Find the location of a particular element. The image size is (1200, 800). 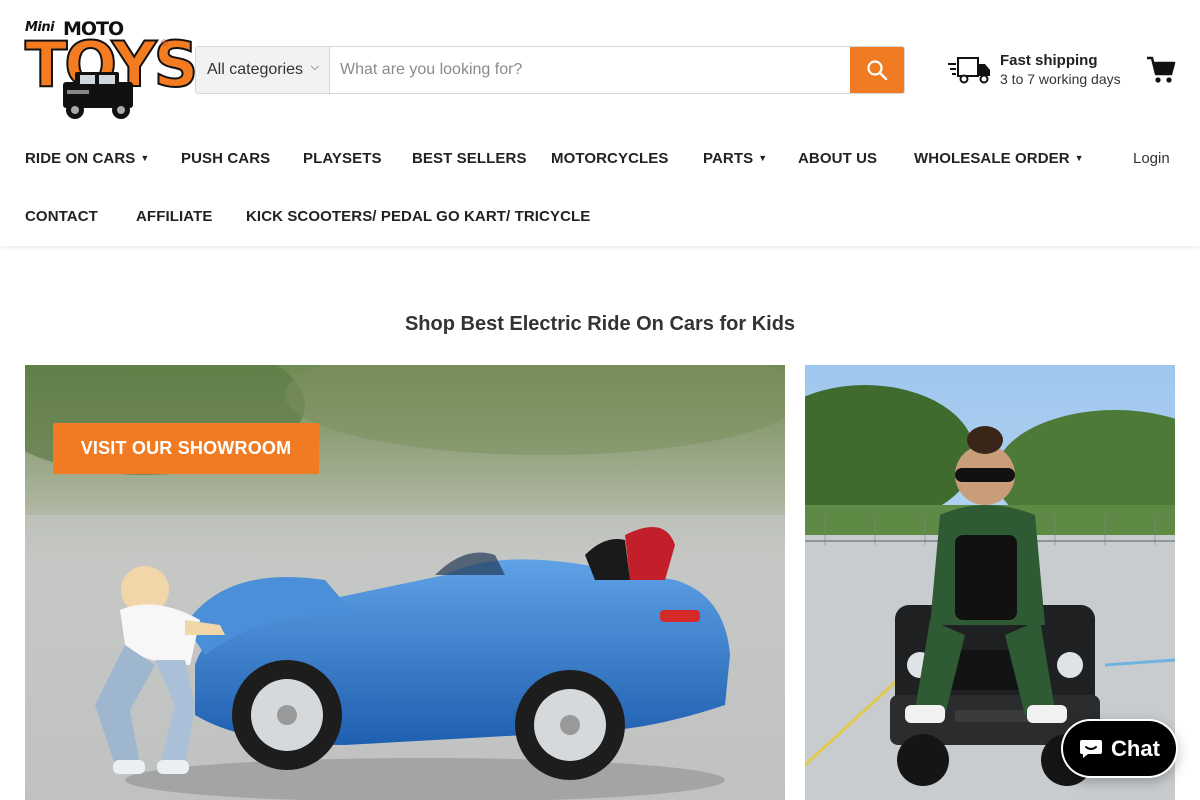

chevron-down-icon: ⌵ is located at coordinates (314, 67).